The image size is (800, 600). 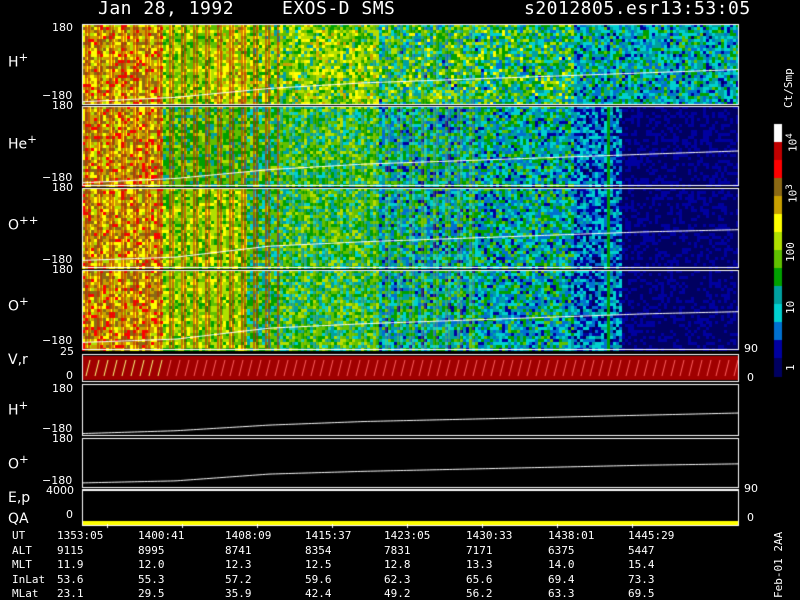 What do you see at coordinates (641, 550) in the screenshot?
I see `footer-cell: 5447` at bounding box center [641, 550].